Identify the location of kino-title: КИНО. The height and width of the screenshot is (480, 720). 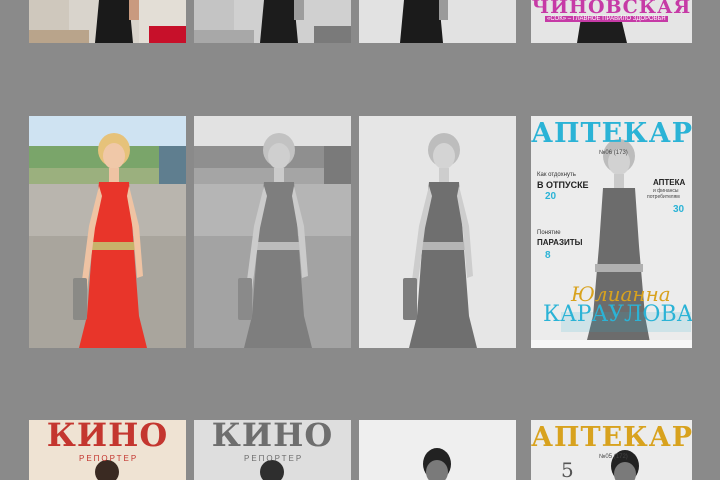
(107, 437).